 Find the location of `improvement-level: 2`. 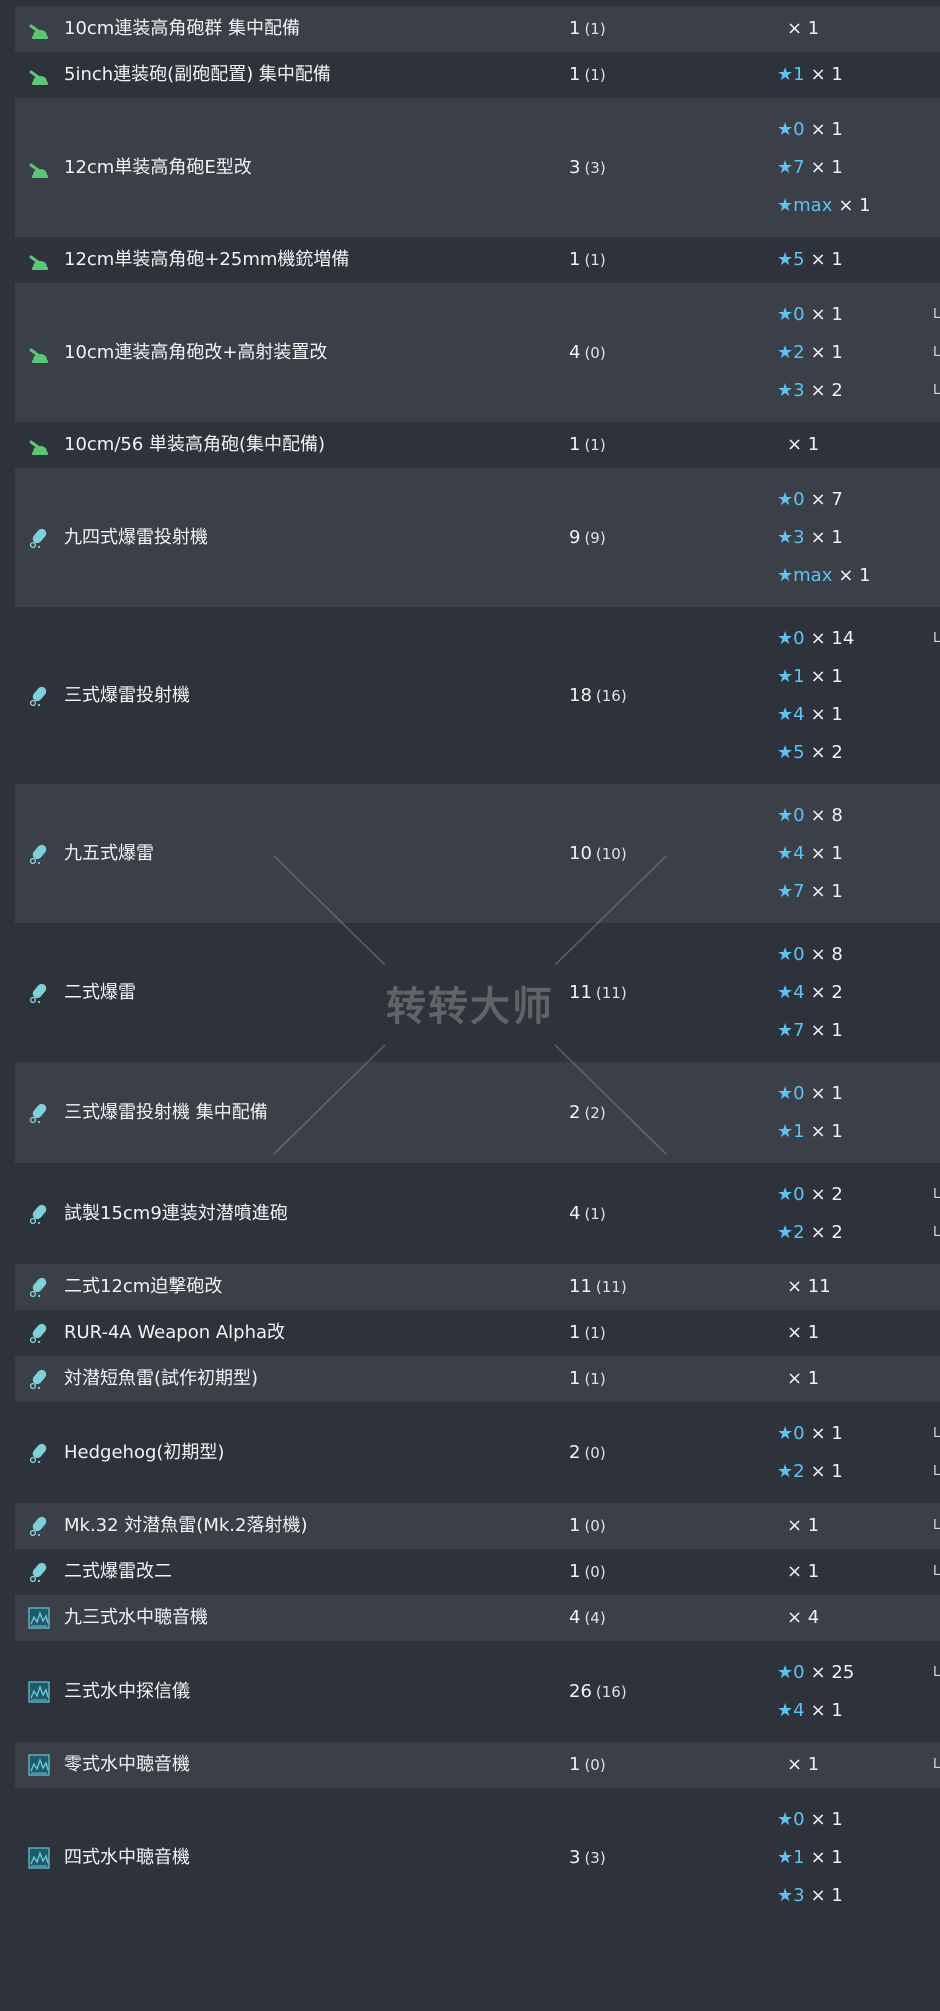

improvement-level: 2 is located at coordinates (799, 352).